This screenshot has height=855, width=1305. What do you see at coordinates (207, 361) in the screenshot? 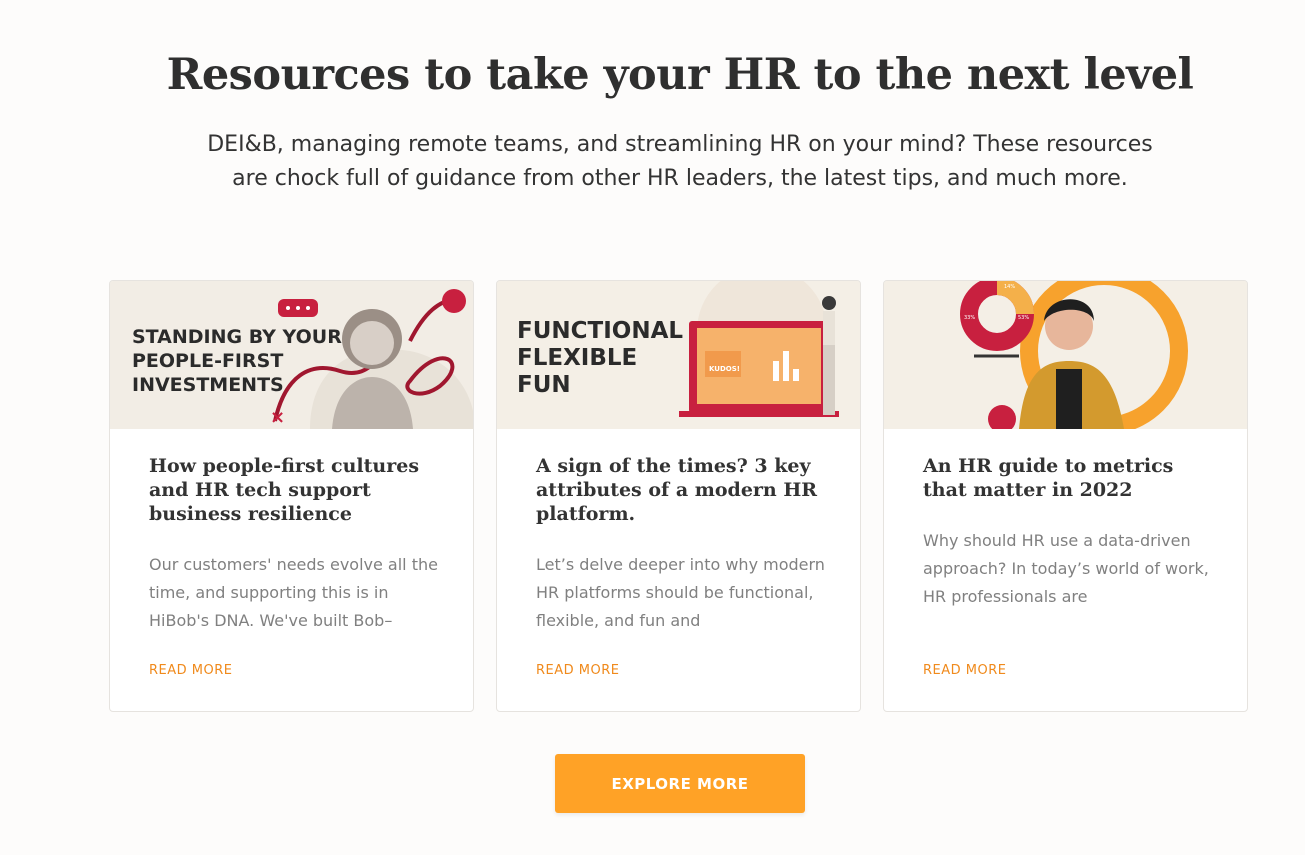
I see `card-1-banner-line-2: PEOPLE-FIRST` at bounding box center [207, 361].